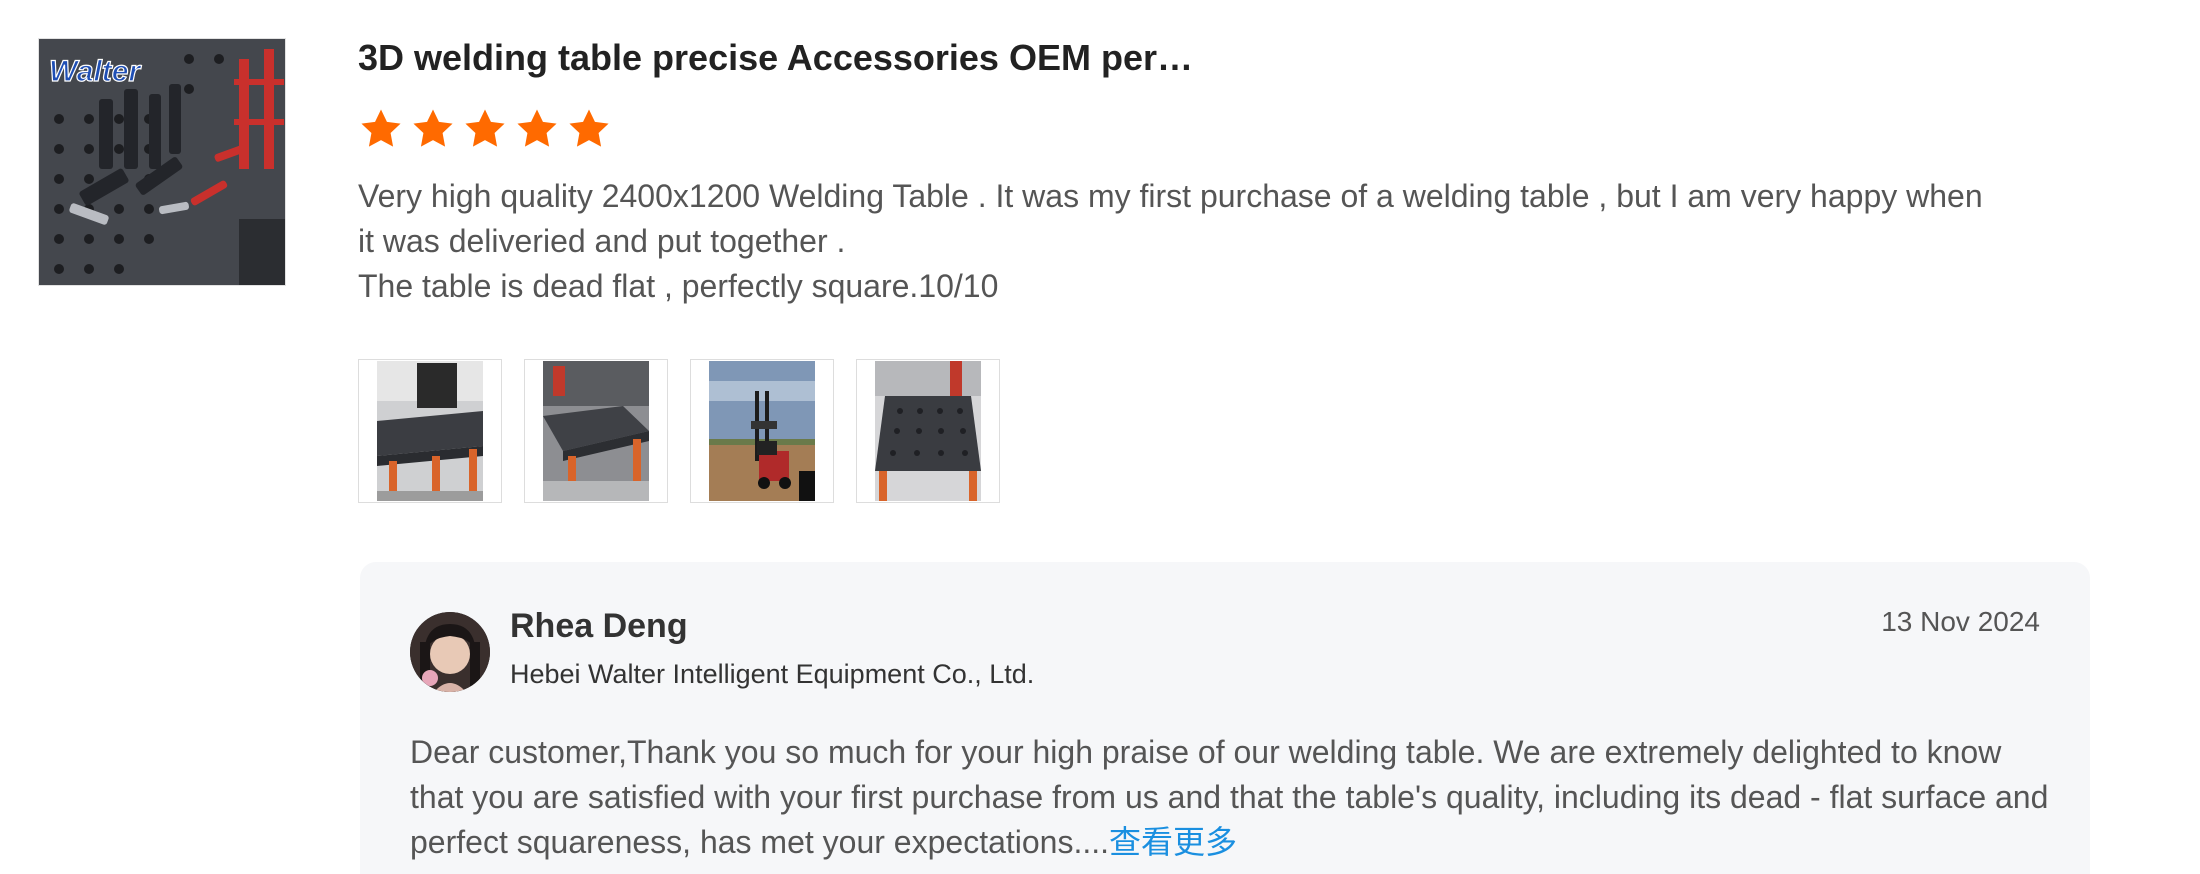  I want to click on reply-date: 13 Nov 2024, so click(1960, 621).